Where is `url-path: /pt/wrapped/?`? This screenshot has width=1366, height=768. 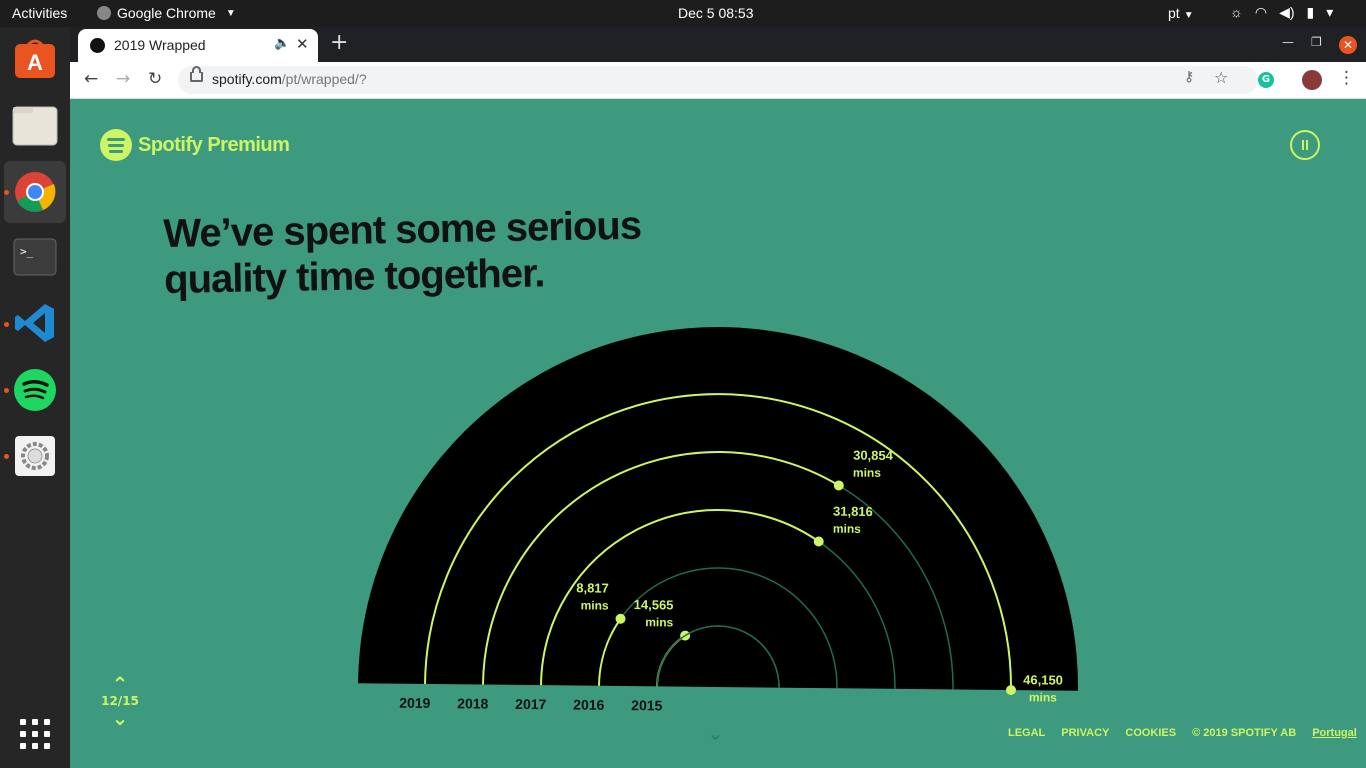
url-path: /pt/wrapped/? is located at coordinates (324, 79).